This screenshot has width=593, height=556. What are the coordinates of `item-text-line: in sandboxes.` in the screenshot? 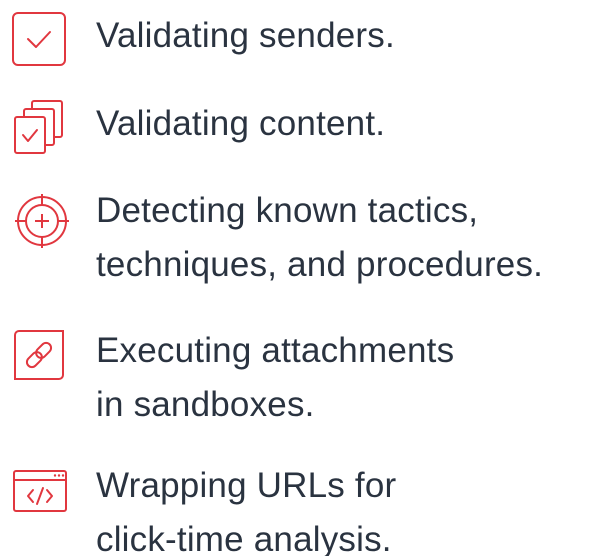 It's located at (205, 404).